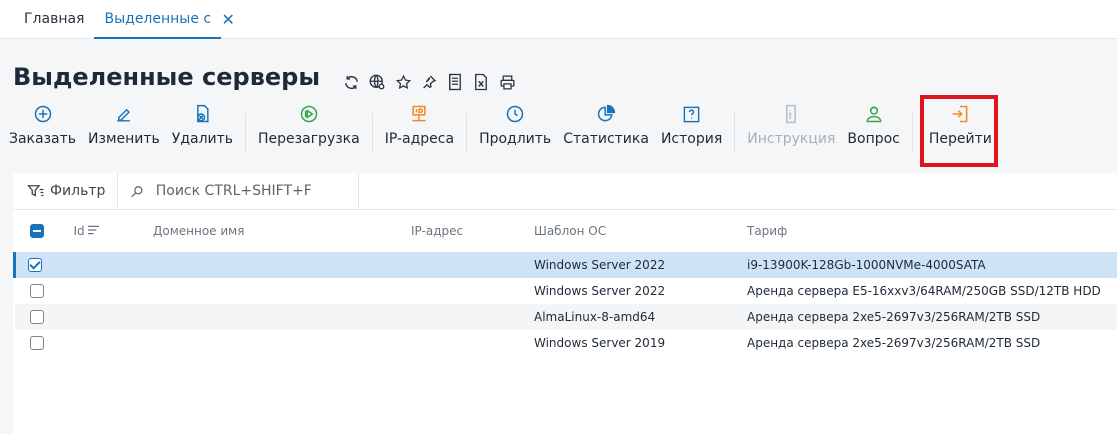  I want to click on delete-label: Удалить, so click(202, 139).